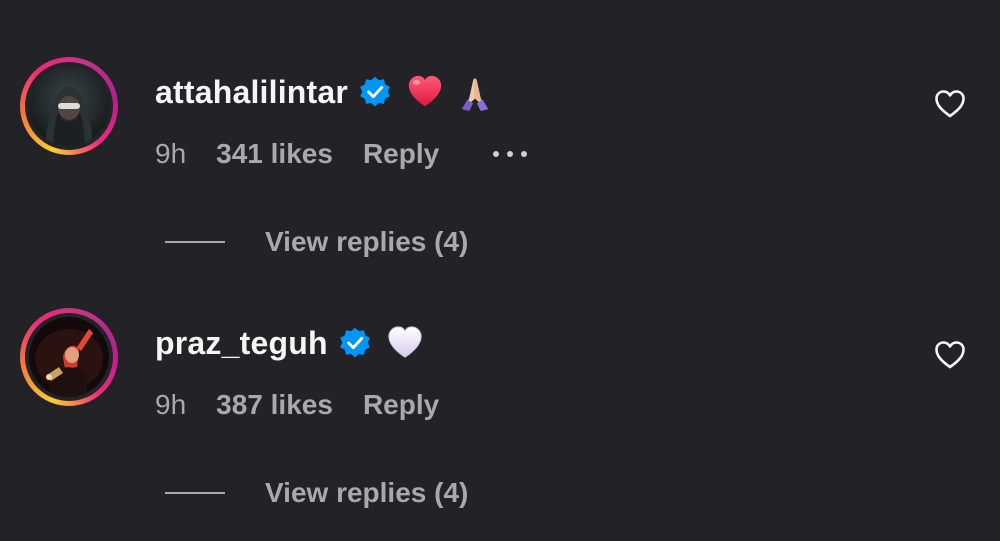  I want to click on avatar, so click(69, 357).